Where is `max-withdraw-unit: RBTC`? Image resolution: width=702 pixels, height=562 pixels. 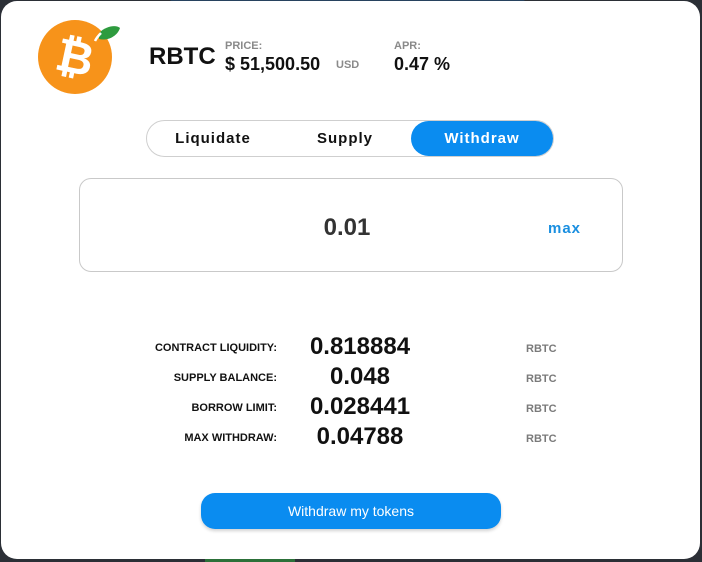
max-withdraw-unit: RBTC is located at coordinates (541, 439).